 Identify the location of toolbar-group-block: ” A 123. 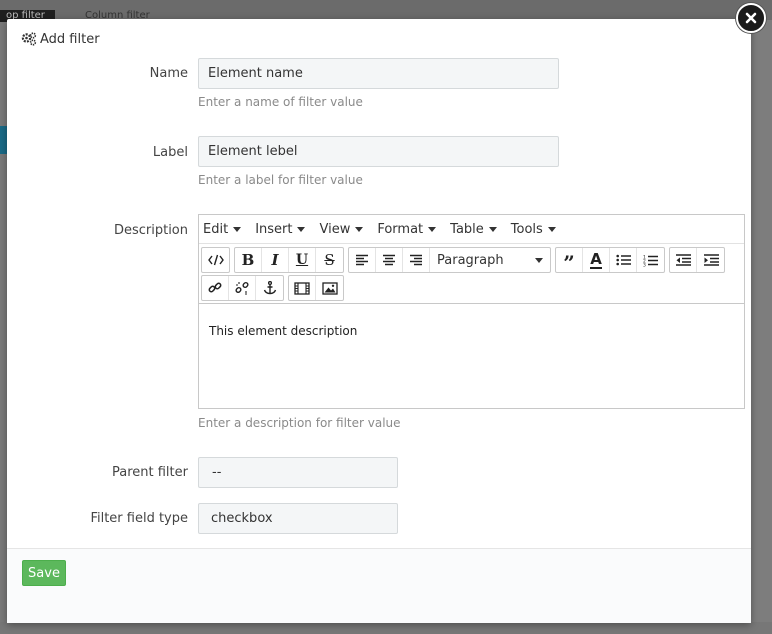
(610, 260).